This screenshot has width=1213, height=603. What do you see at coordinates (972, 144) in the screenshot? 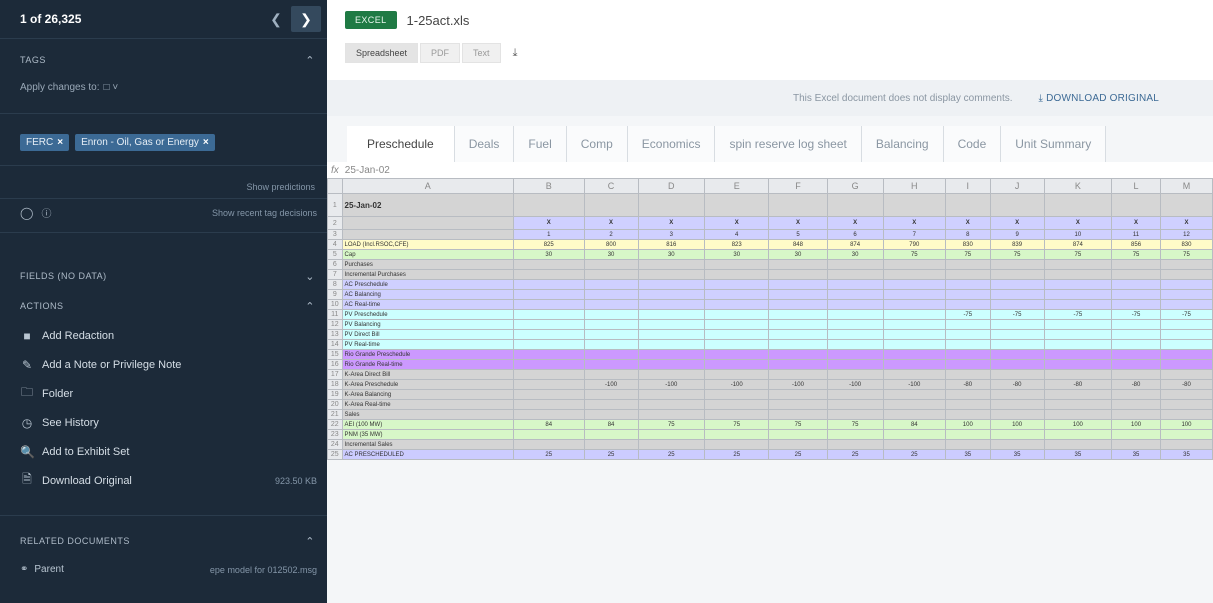
I see `sheet-tab: Code` at bounding box center [972, 144].